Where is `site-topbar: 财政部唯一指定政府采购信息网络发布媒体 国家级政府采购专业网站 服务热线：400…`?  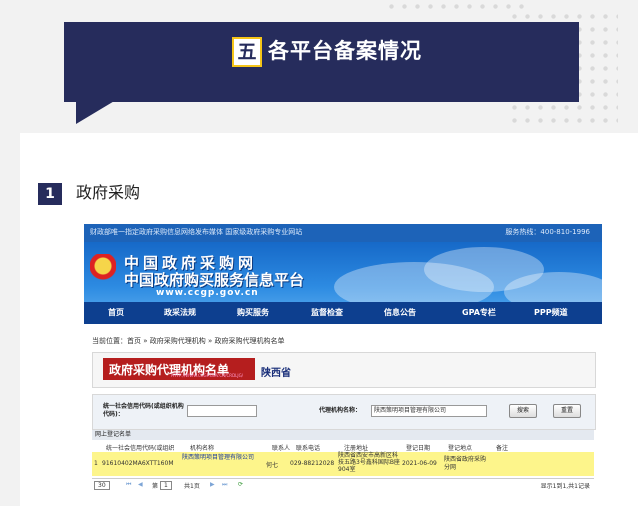 site-topbar: 财政部唯一指定政府采购信息网络发布媒体 国家级政府采购专业网站 服务热线：400… is located at coordinates (343, 233).